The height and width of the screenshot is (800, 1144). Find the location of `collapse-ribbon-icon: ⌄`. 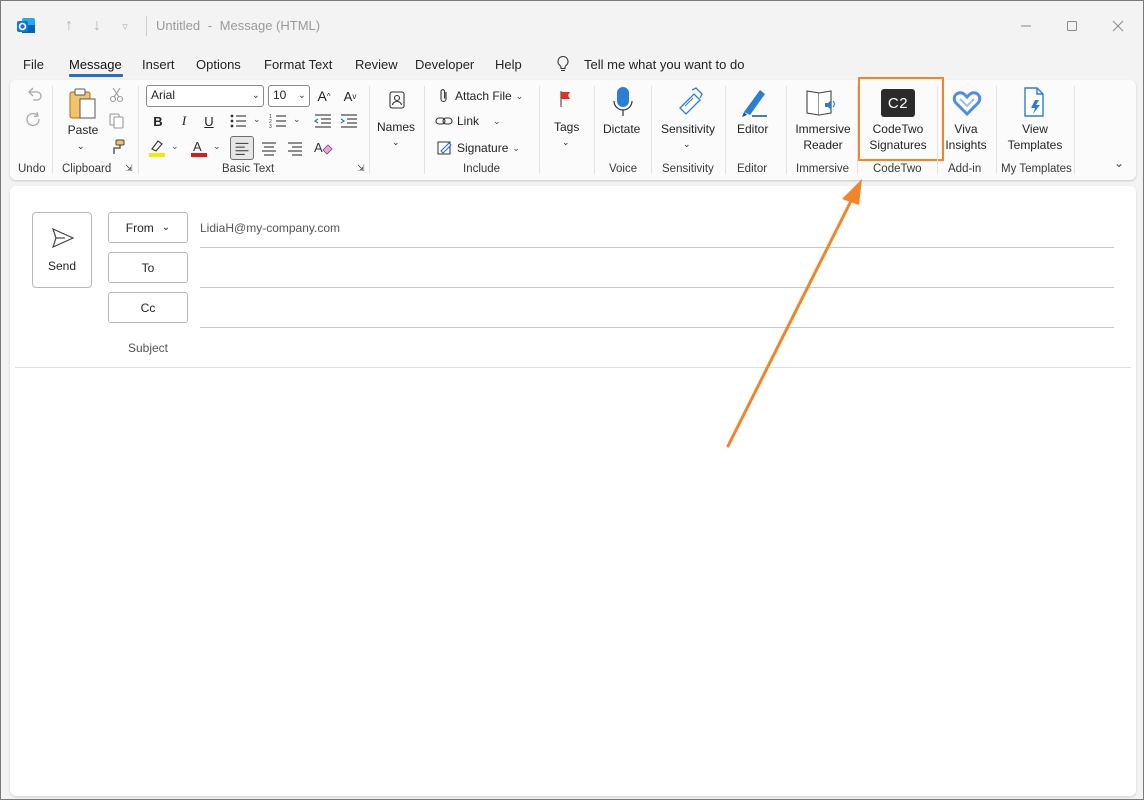

collapse-ribbon-icon: ⌄ is located at coordinates (1119, 163).